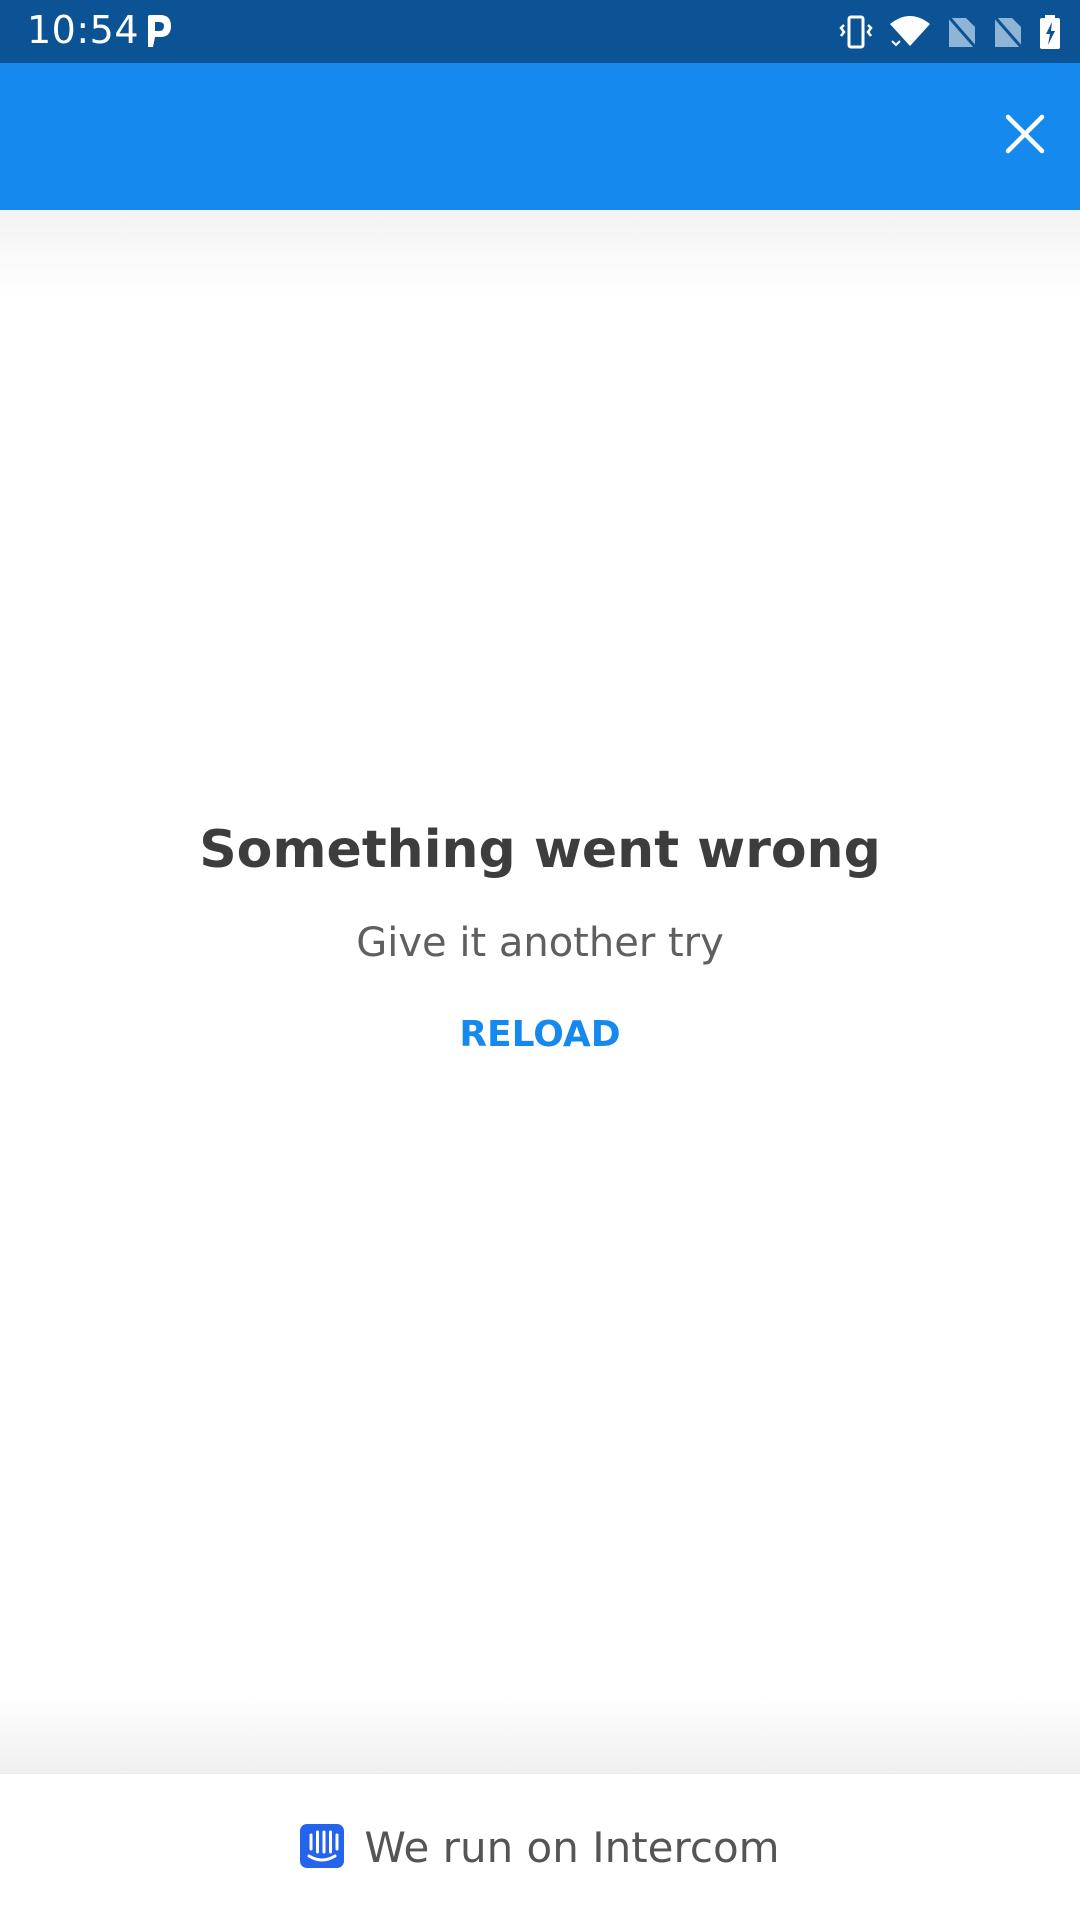  What do you see at coordinates (540, 943) in the screenshot?
I see `error-subtitle: Give it another try` at bounding box center [540, 943].